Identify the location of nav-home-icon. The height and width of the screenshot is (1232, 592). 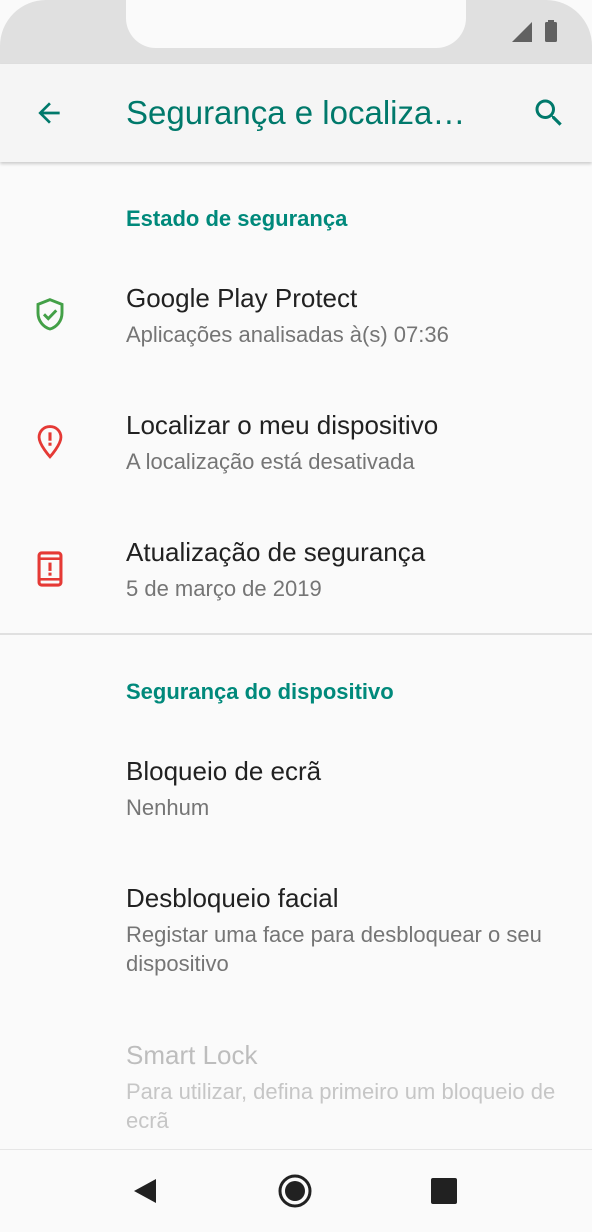
(295, 1191).